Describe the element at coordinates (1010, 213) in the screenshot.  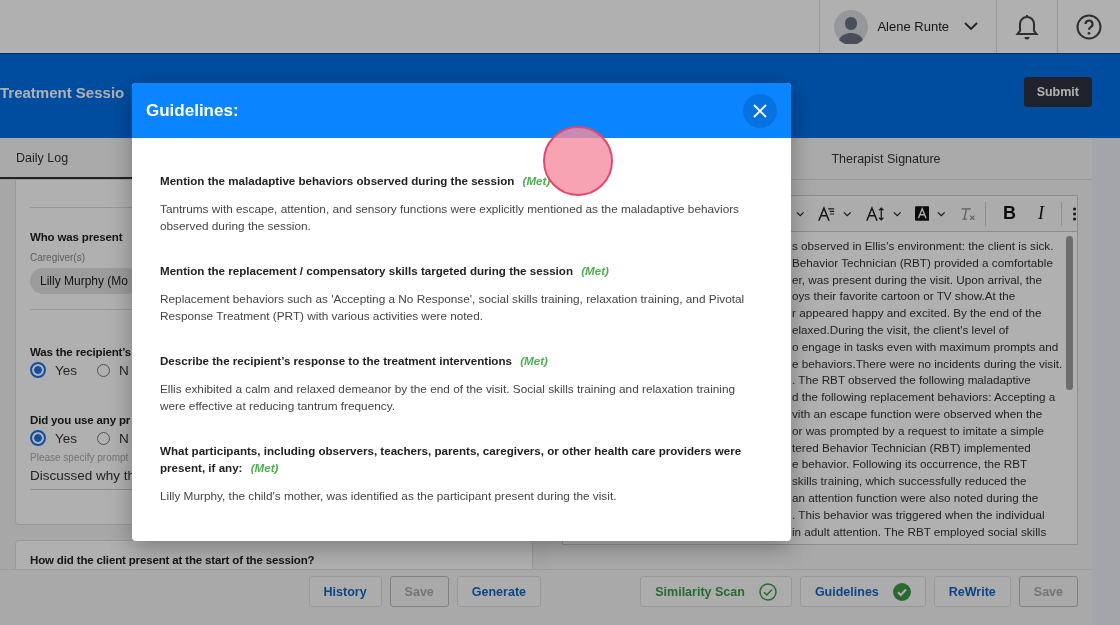
I see `bold-button: B` at that location.